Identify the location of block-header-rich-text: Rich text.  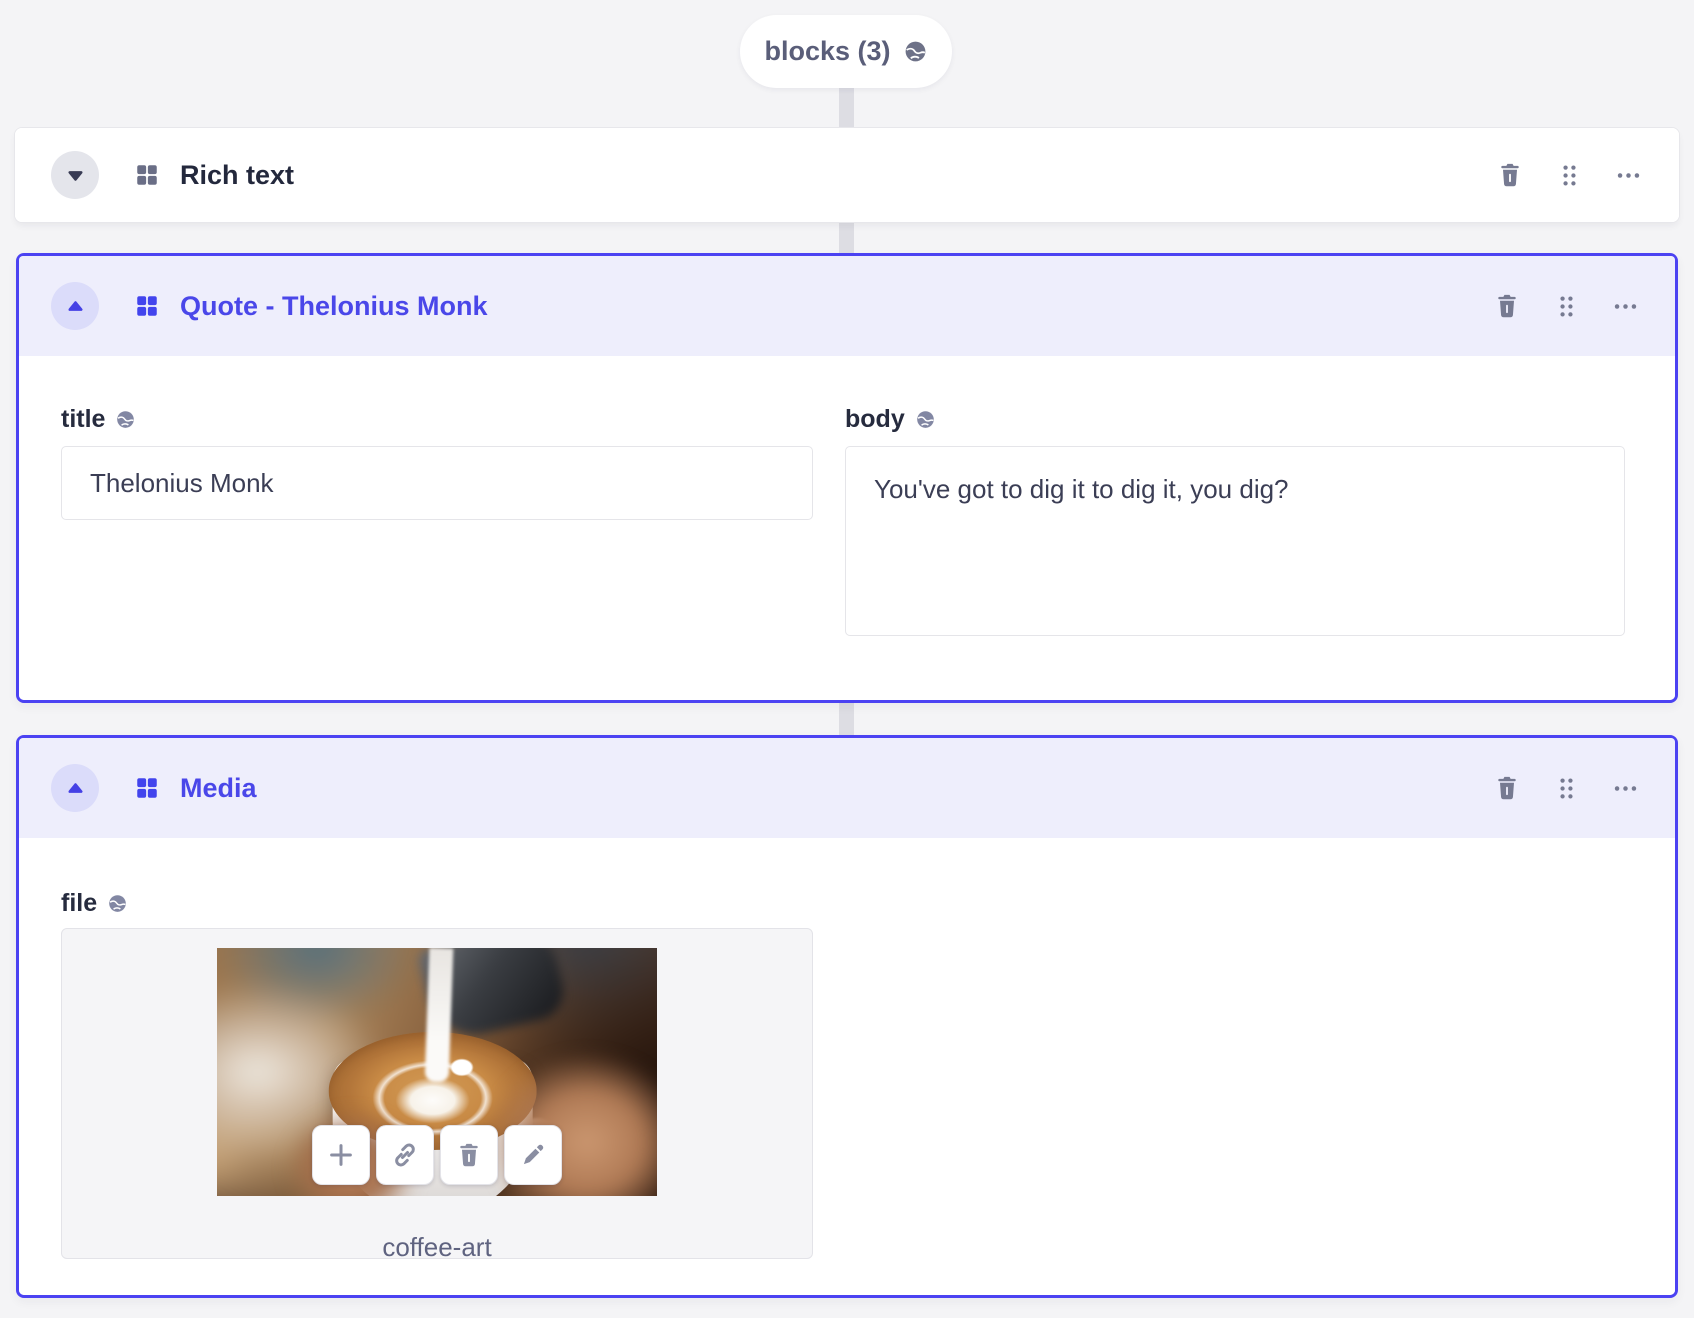
(847, 175).